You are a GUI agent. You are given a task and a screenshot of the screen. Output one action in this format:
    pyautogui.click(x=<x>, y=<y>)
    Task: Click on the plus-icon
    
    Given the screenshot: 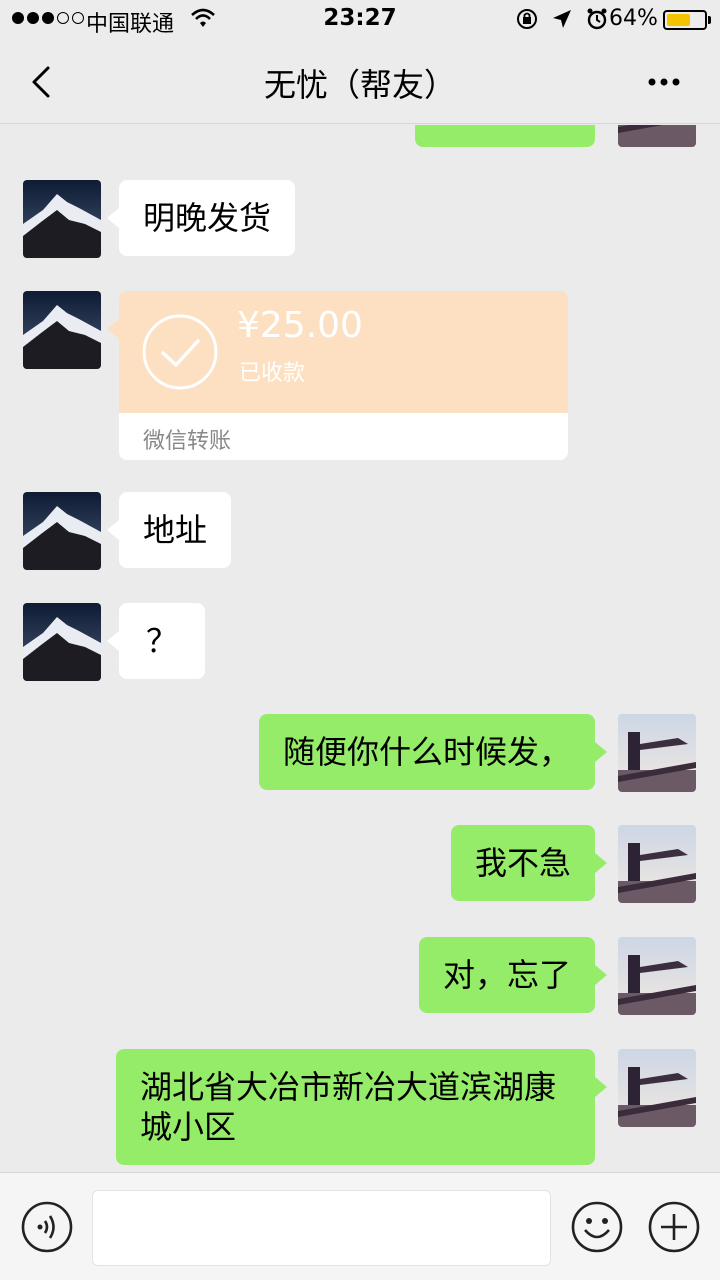 What is the action you would take?
    pyautogui.click(x=674, y=1227)
    